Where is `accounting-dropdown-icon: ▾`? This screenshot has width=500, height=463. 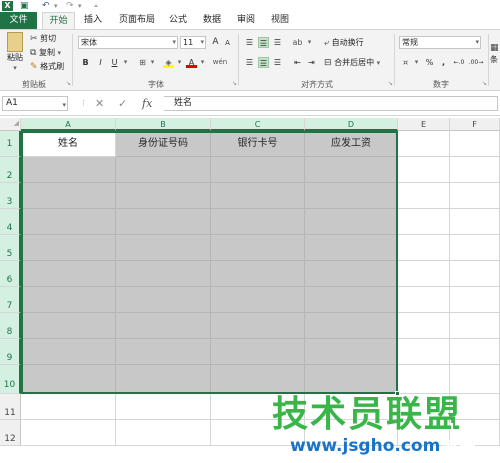
accounting-dropdown-icon: ▾ is located at coordinates (416, 62).